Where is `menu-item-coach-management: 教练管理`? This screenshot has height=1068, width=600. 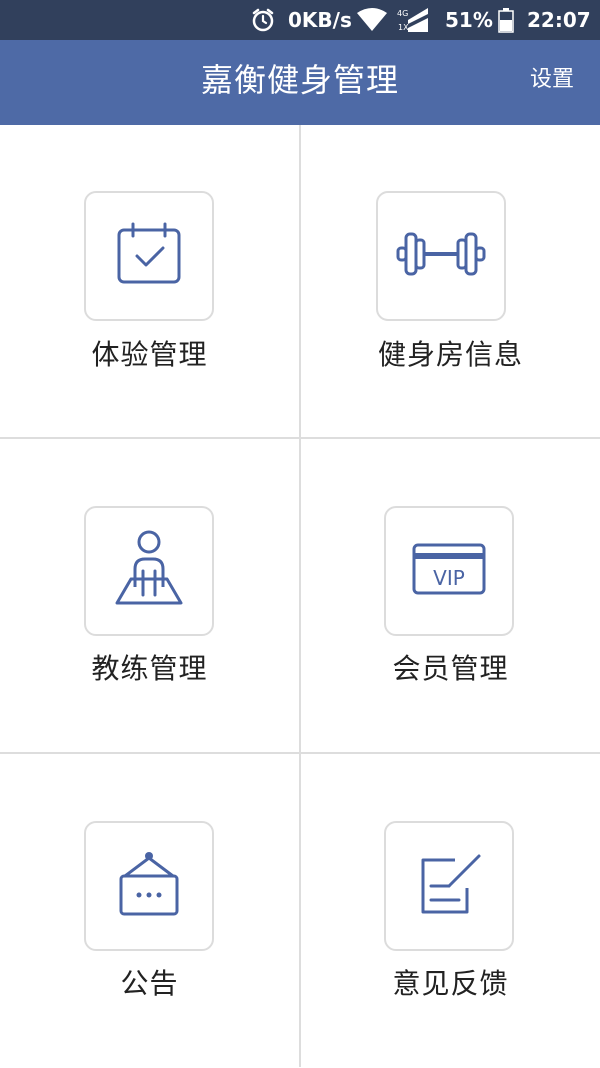
menu-item-coach-management: 教练管理 is located at coordinates (149, 596).